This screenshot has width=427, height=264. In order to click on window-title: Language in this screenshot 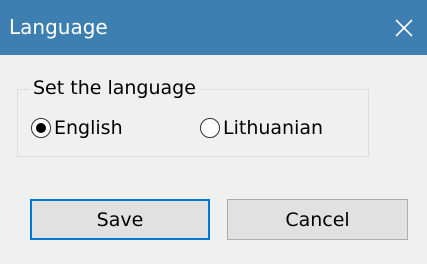, I will do `click(58, 27)`.